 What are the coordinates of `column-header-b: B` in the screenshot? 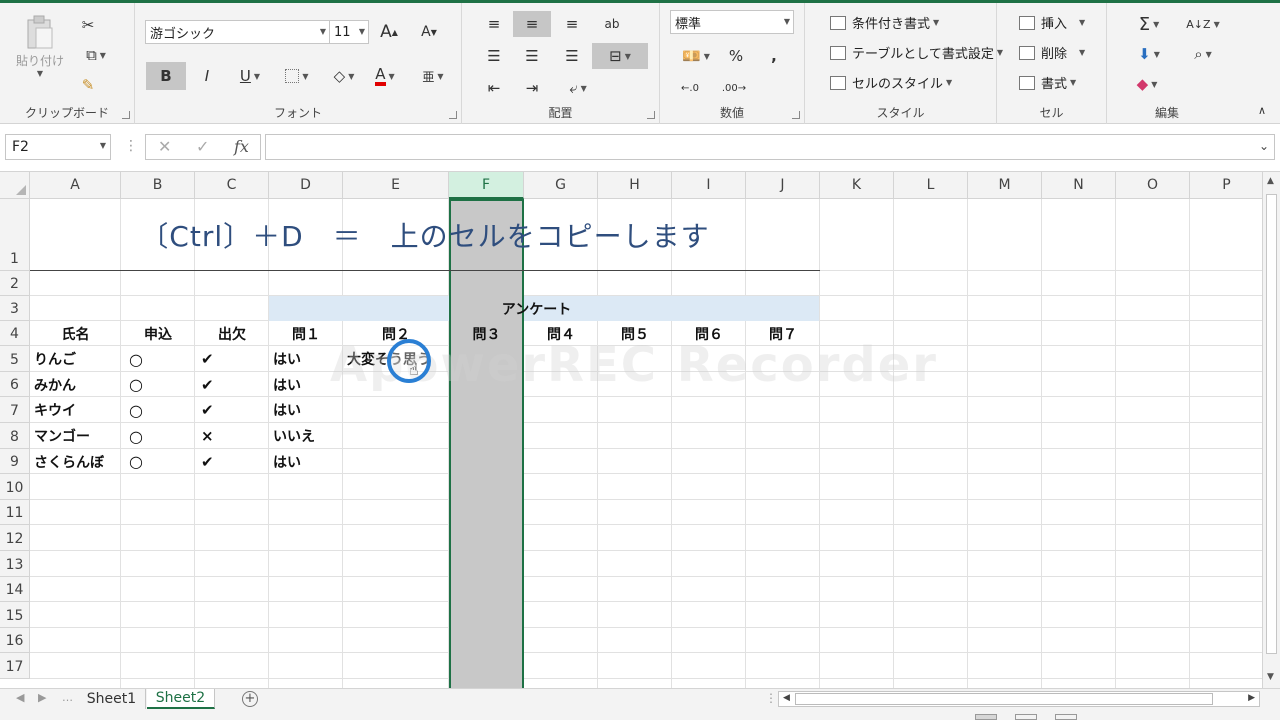 It's located at (158, 185).